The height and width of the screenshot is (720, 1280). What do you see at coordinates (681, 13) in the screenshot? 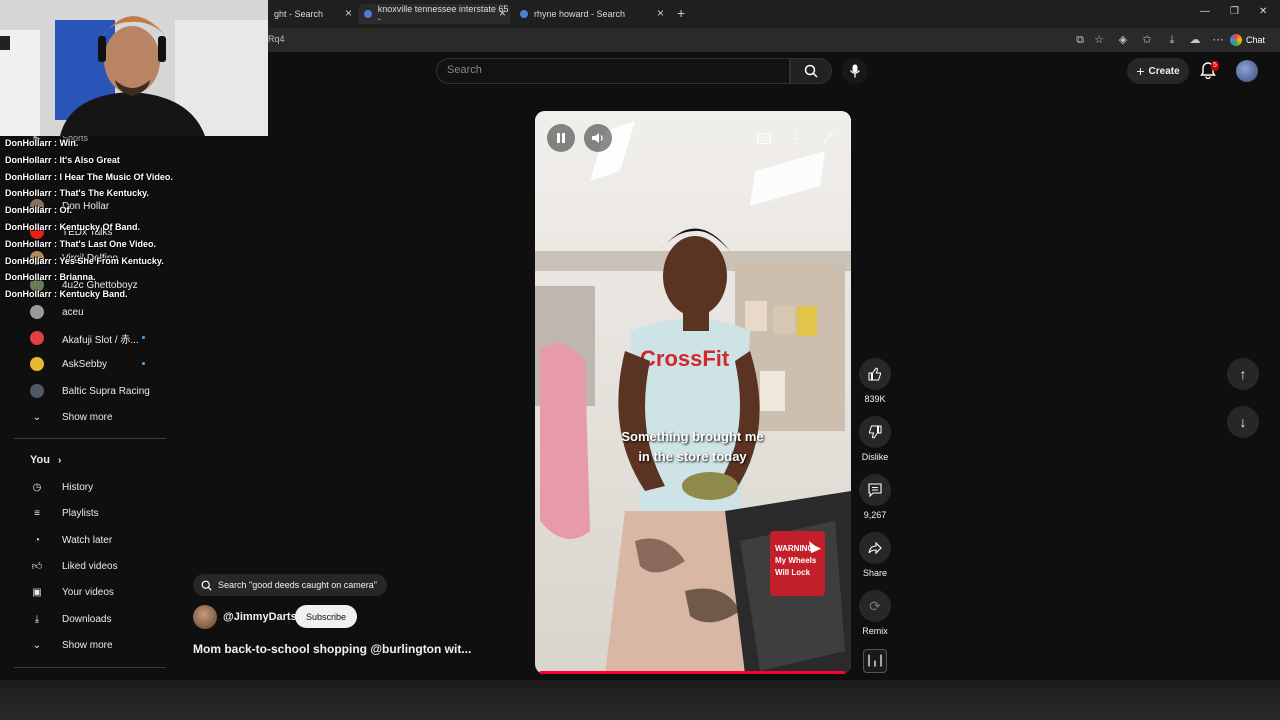
I see `new-tab-icon: +` at bounding box center [681, 13].